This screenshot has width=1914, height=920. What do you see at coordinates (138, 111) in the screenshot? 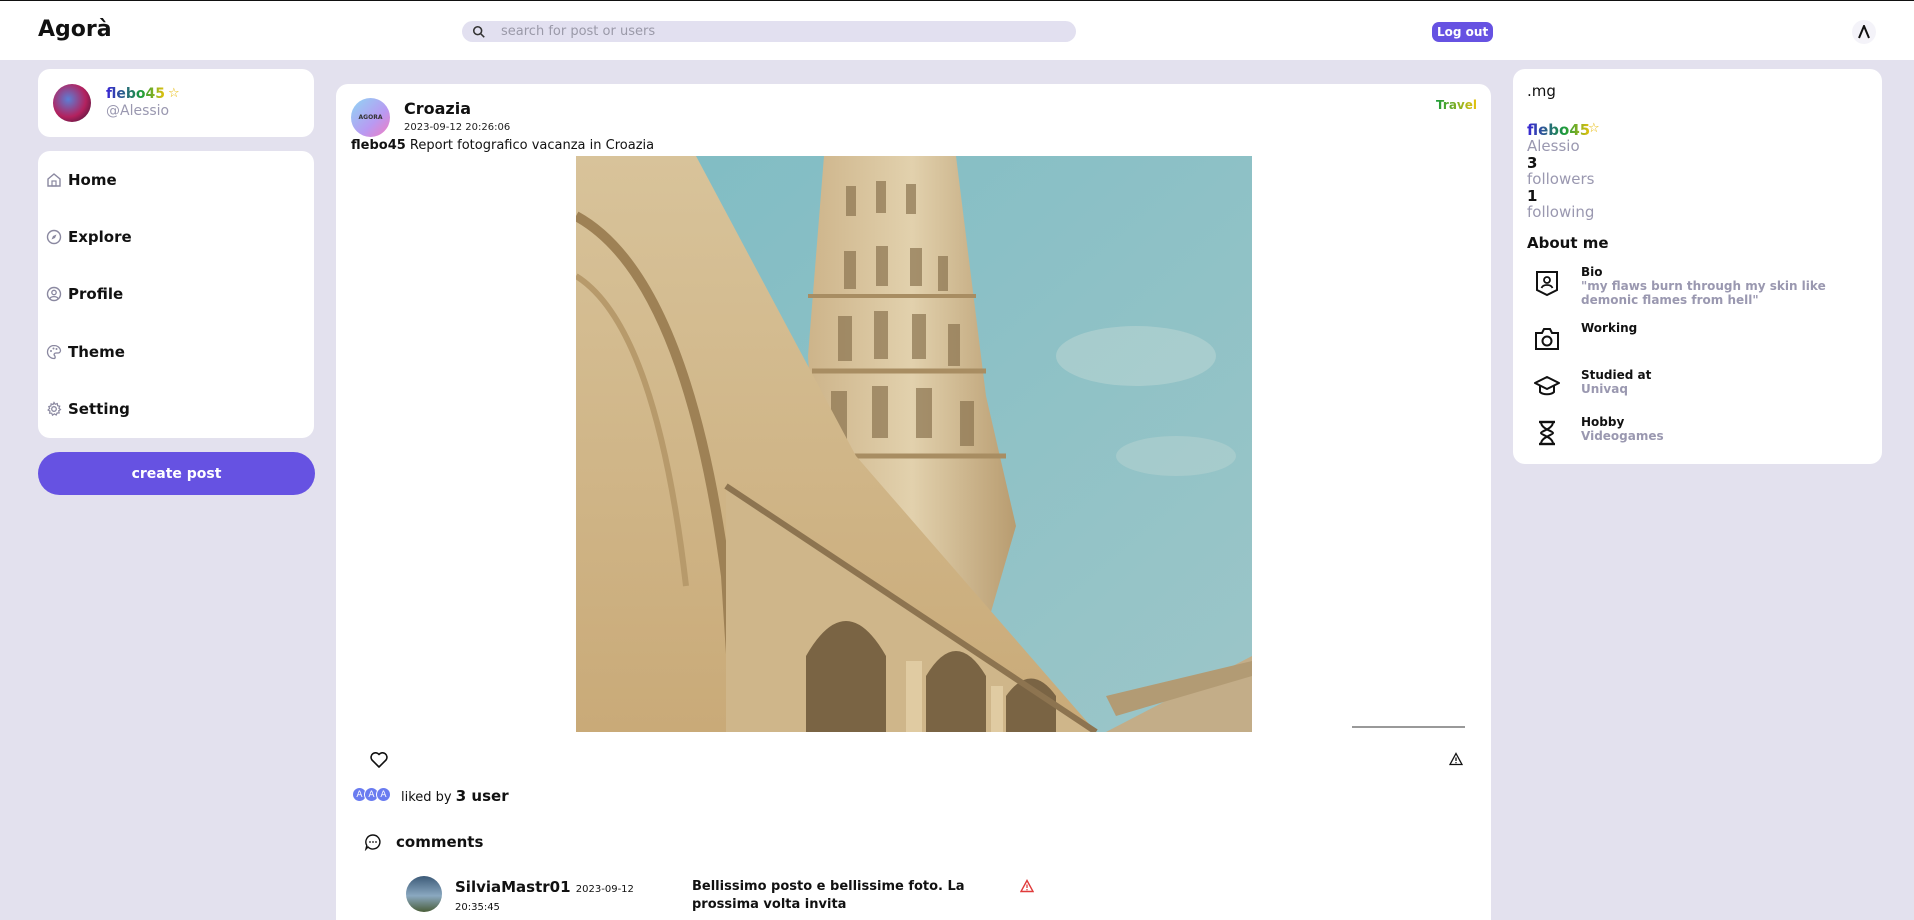
I see `user-card-handle: @Alessio` at bounding box center [138, 111].